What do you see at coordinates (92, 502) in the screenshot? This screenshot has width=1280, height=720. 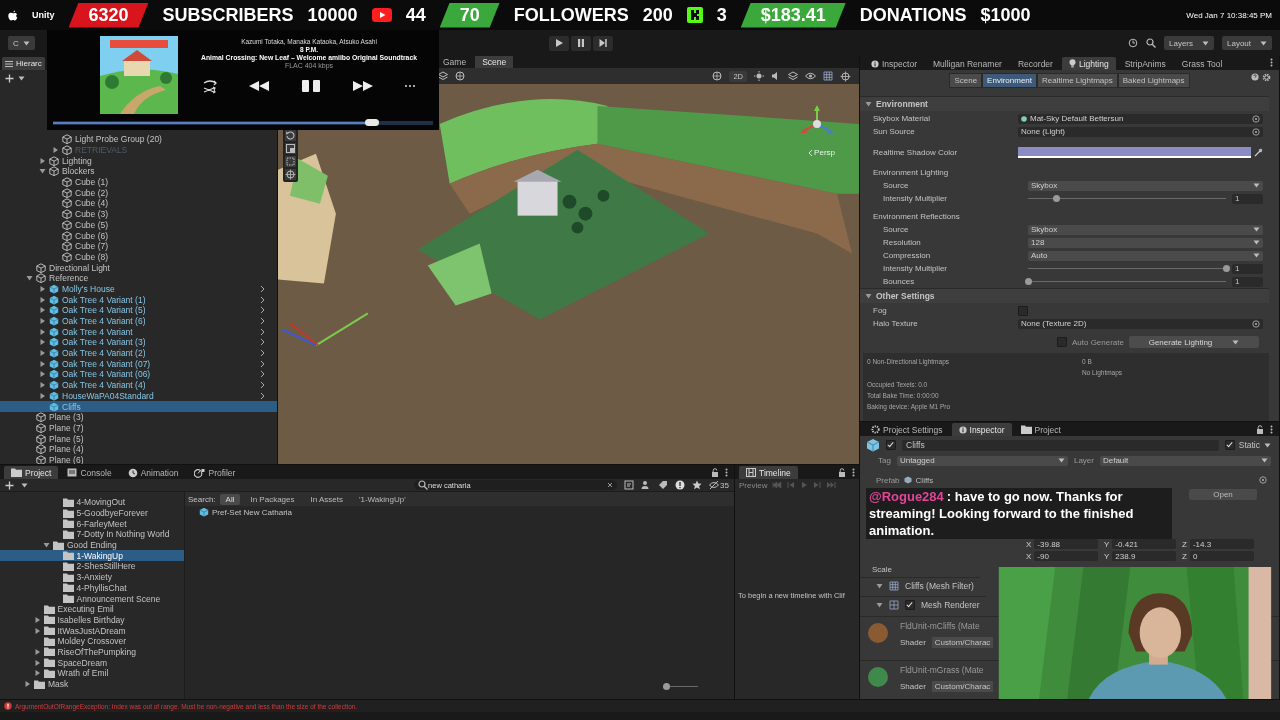 I see `folder-item: 4-MovingOut` at bounding box center [92, 502].